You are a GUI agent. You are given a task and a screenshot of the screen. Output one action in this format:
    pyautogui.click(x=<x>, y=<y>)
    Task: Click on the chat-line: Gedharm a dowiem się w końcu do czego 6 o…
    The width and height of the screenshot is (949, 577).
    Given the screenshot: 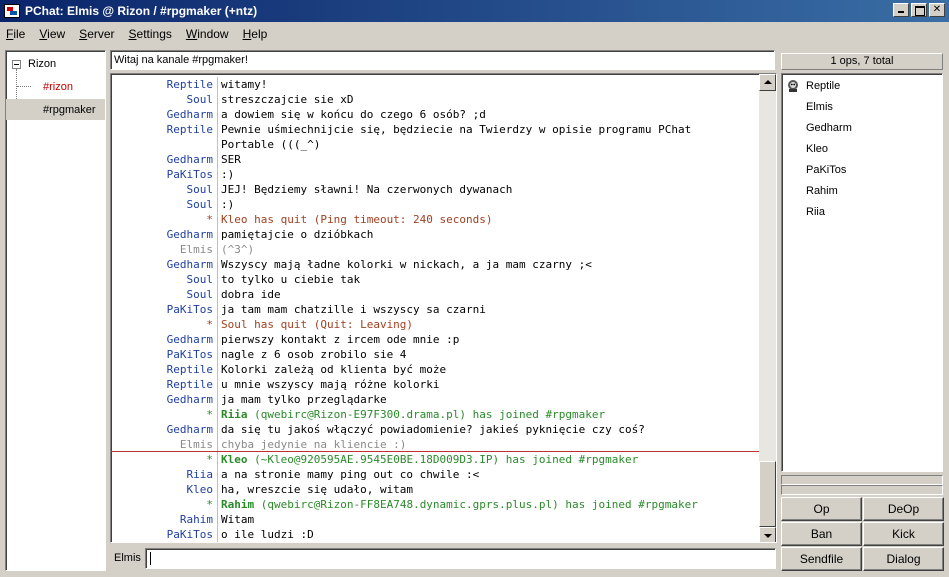 What is the action you would take?
    pyautogui.click(x=436, y=114)
    